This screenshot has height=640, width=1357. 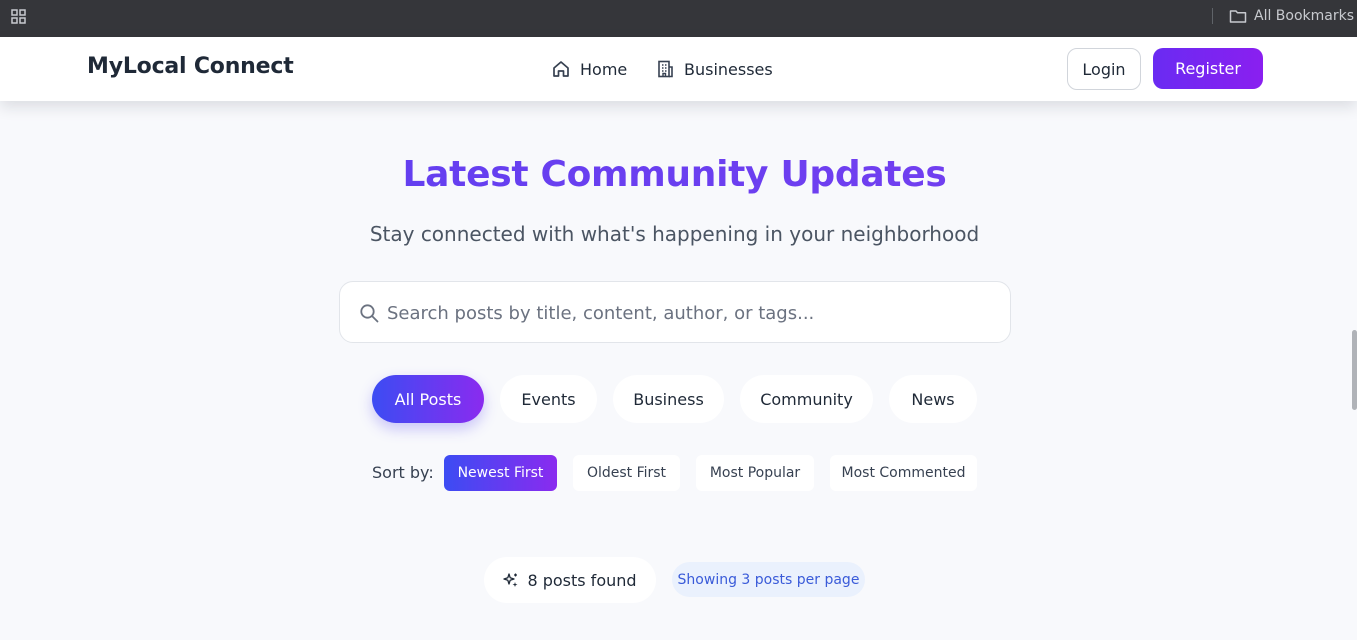 I want to click on sparkles-icon, so click(x=510, y=580).